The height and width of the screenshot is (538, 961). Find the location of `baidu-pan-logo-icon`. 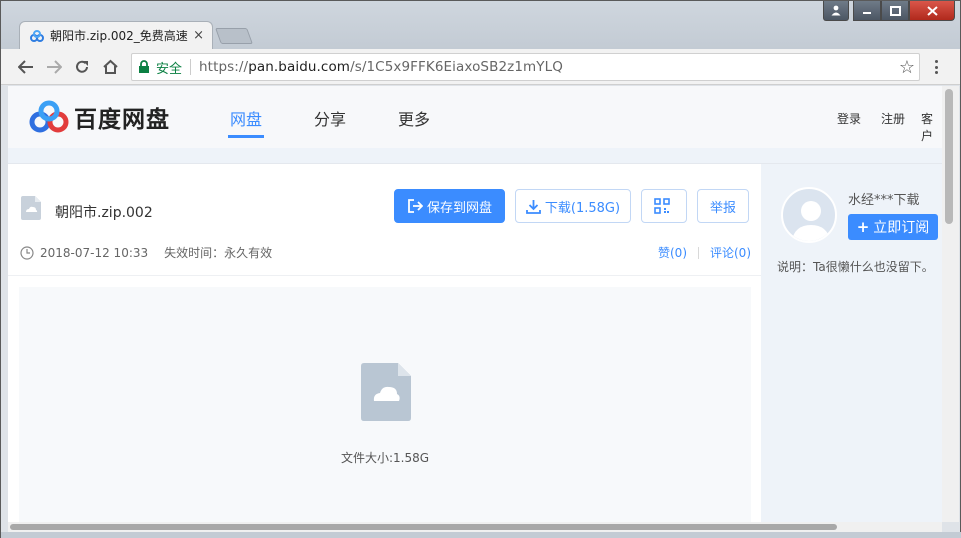

baidu-pan-logo-icon is located at coordinates (49, 116).